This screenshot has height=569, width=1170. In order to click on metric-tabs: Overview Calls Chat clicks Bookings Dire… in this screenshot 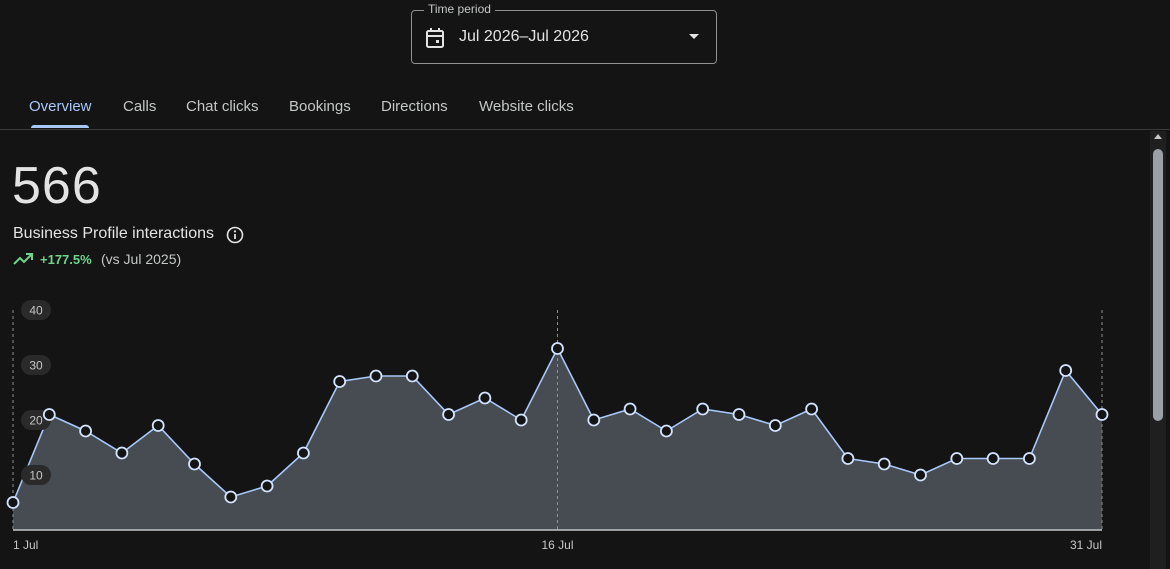, I will do `click(585, 109)`.